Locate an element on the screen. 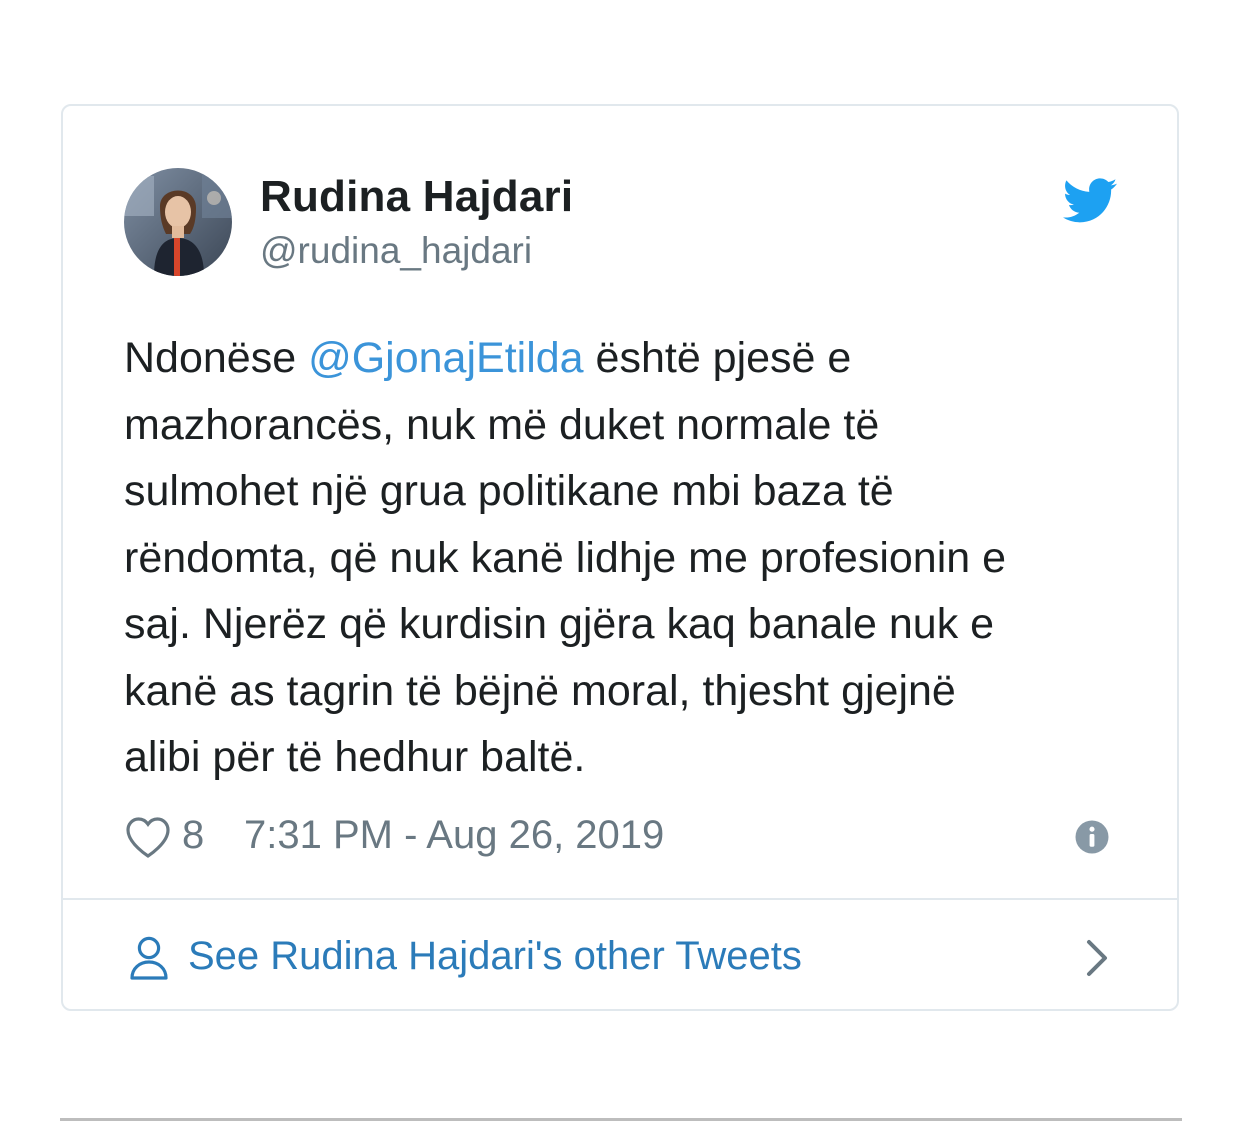  chevron-right-icon is located at coordinates (1097, 958).